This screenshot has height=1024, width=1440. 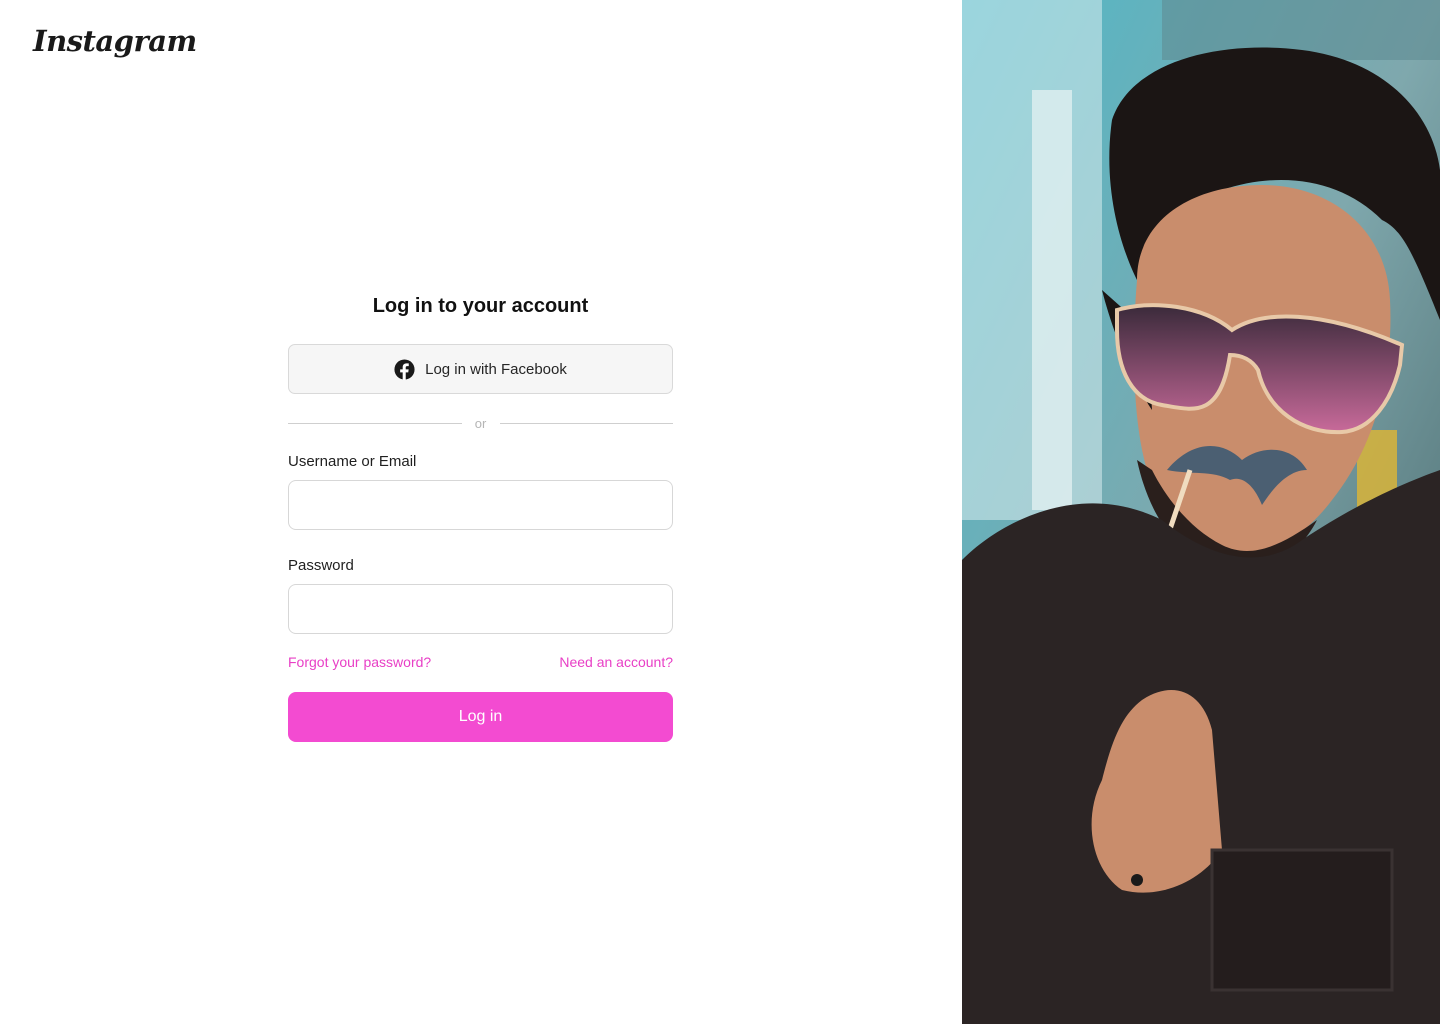 What do you see at coordinates (480, 306) in the screenshot?
I see `page-title: Log in to your account` at bounding box center [480, 306].